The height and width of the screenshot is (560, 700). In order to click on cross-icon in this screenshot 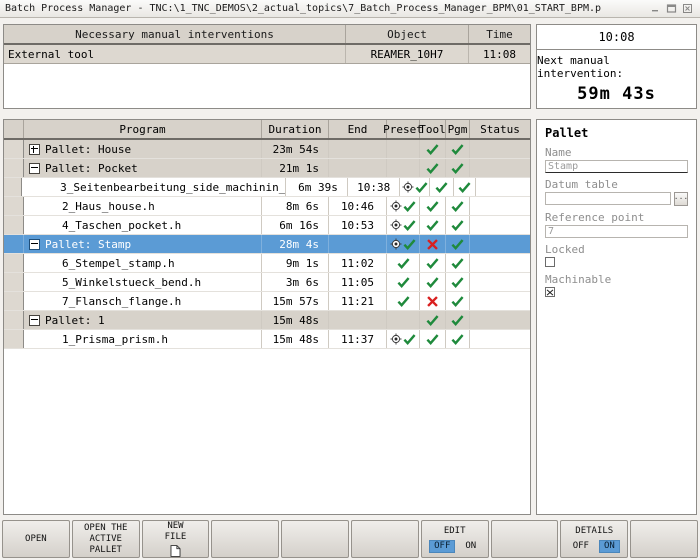, I will do `click(432, 301)`.